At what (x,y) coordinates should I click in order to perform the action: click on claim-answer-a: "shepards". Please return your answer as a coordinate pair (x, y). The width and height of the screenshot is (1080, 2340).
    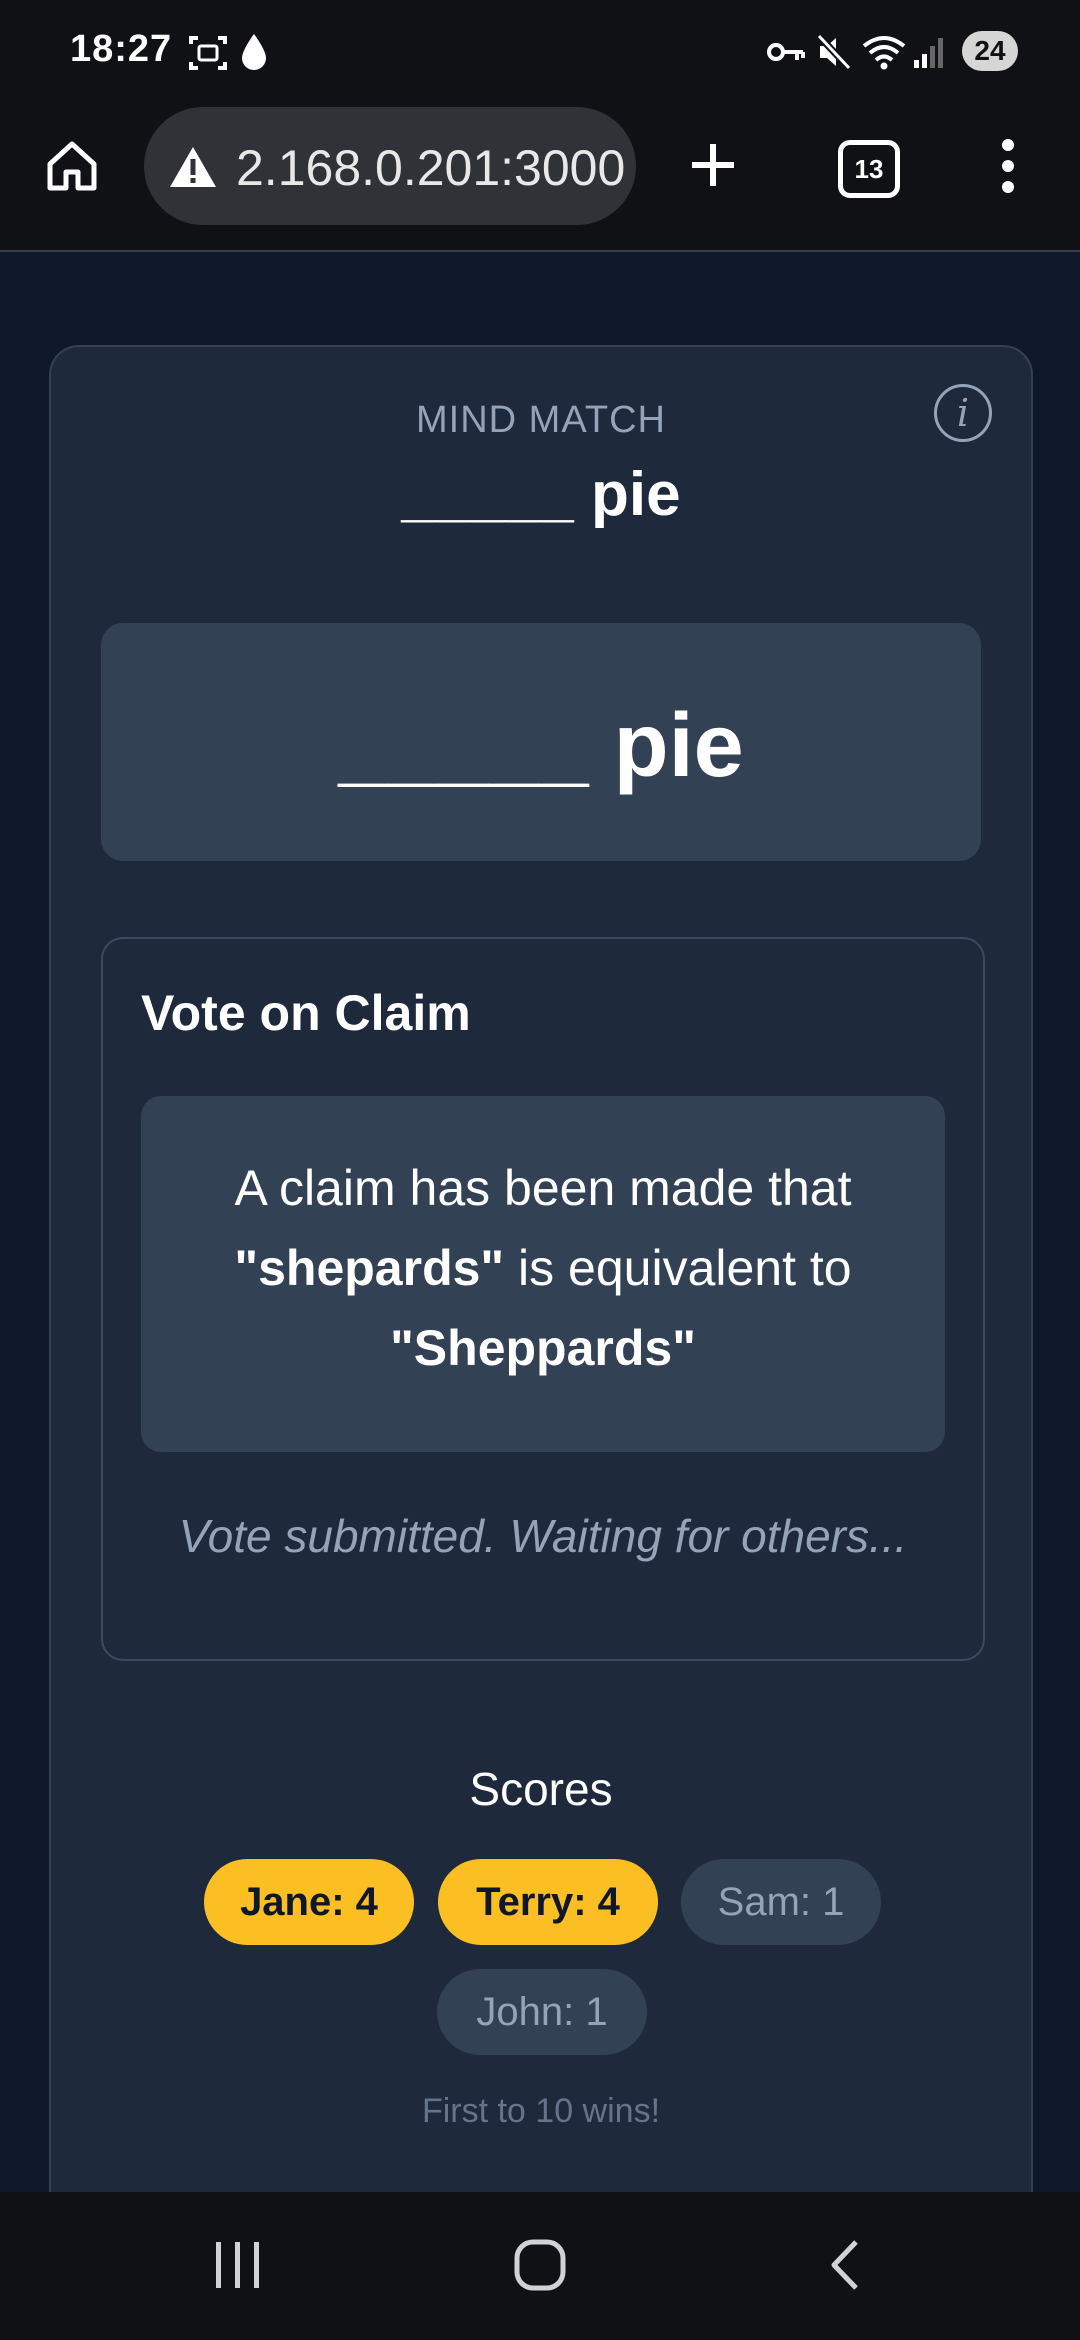
    Looking at the image, I should click on (369, 1268).